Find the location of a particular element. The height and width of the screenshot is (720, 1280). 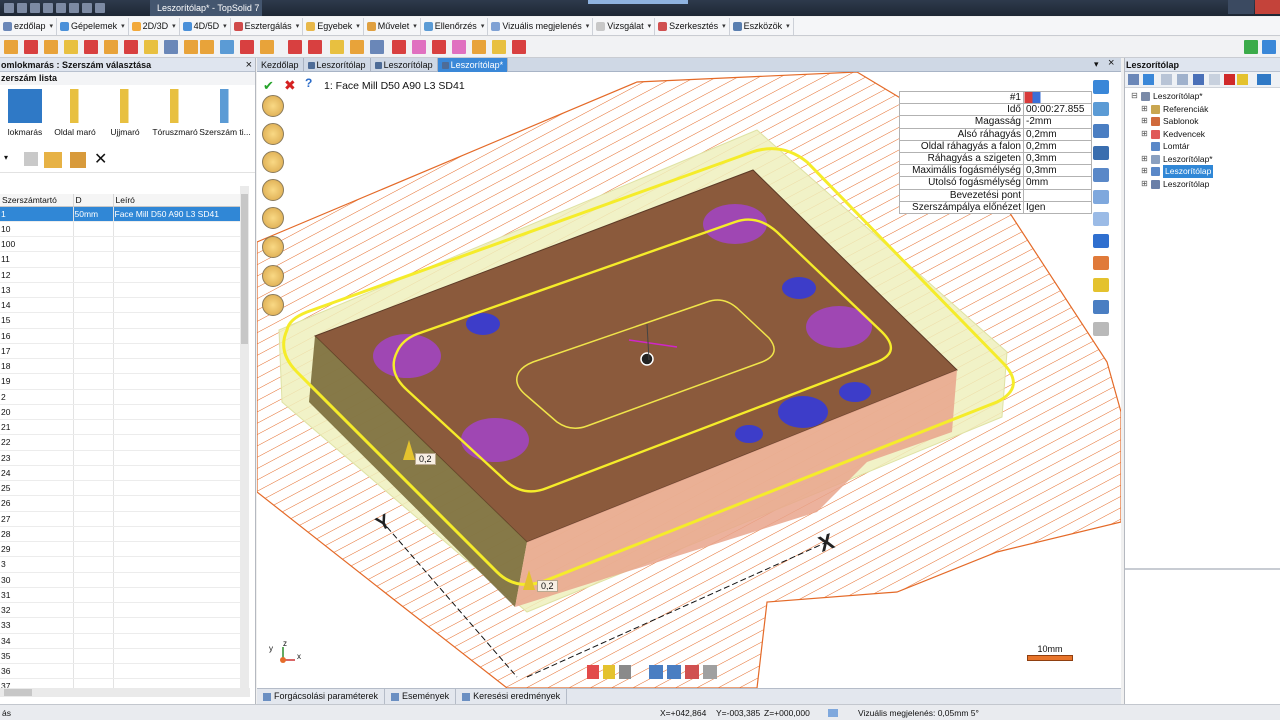

cancel-icon: ✖ is located at coordinates (290, 85).